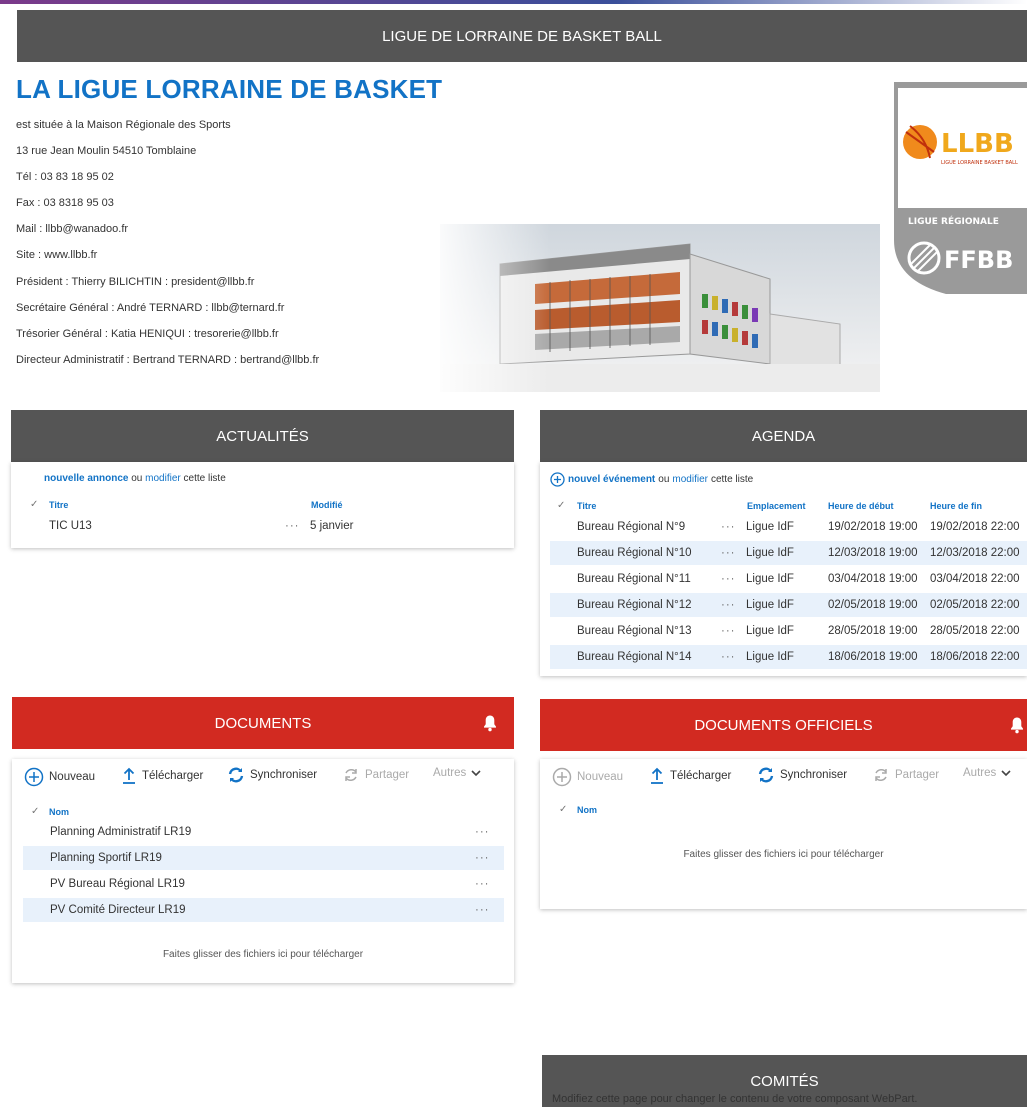  I want to click on agenda-actions: nouvel événement ou modifier cette liste, so click(651, 479).